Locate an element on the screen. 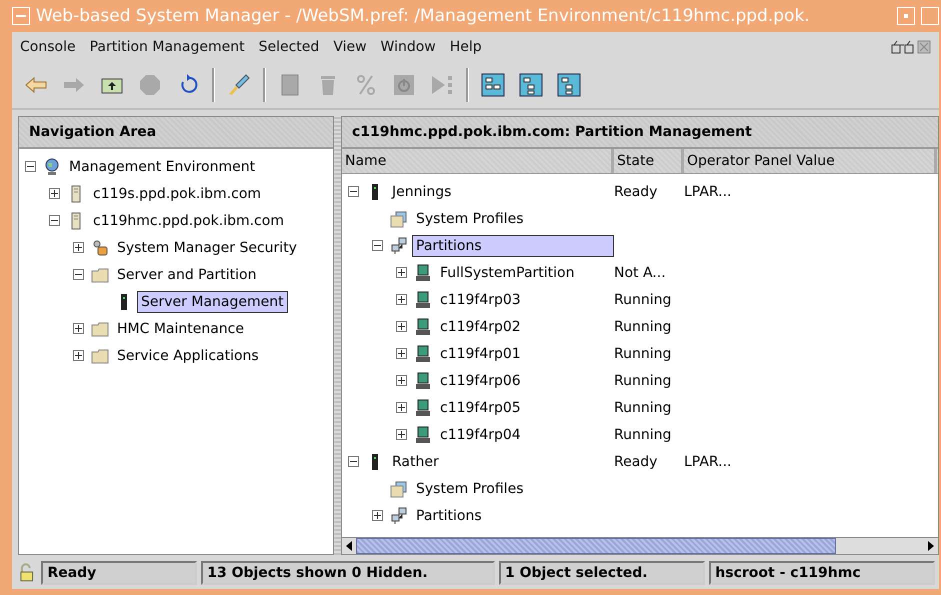 The width and height of the screenshot is (941, 595). column-header: State is located at coordinates (649, 161).